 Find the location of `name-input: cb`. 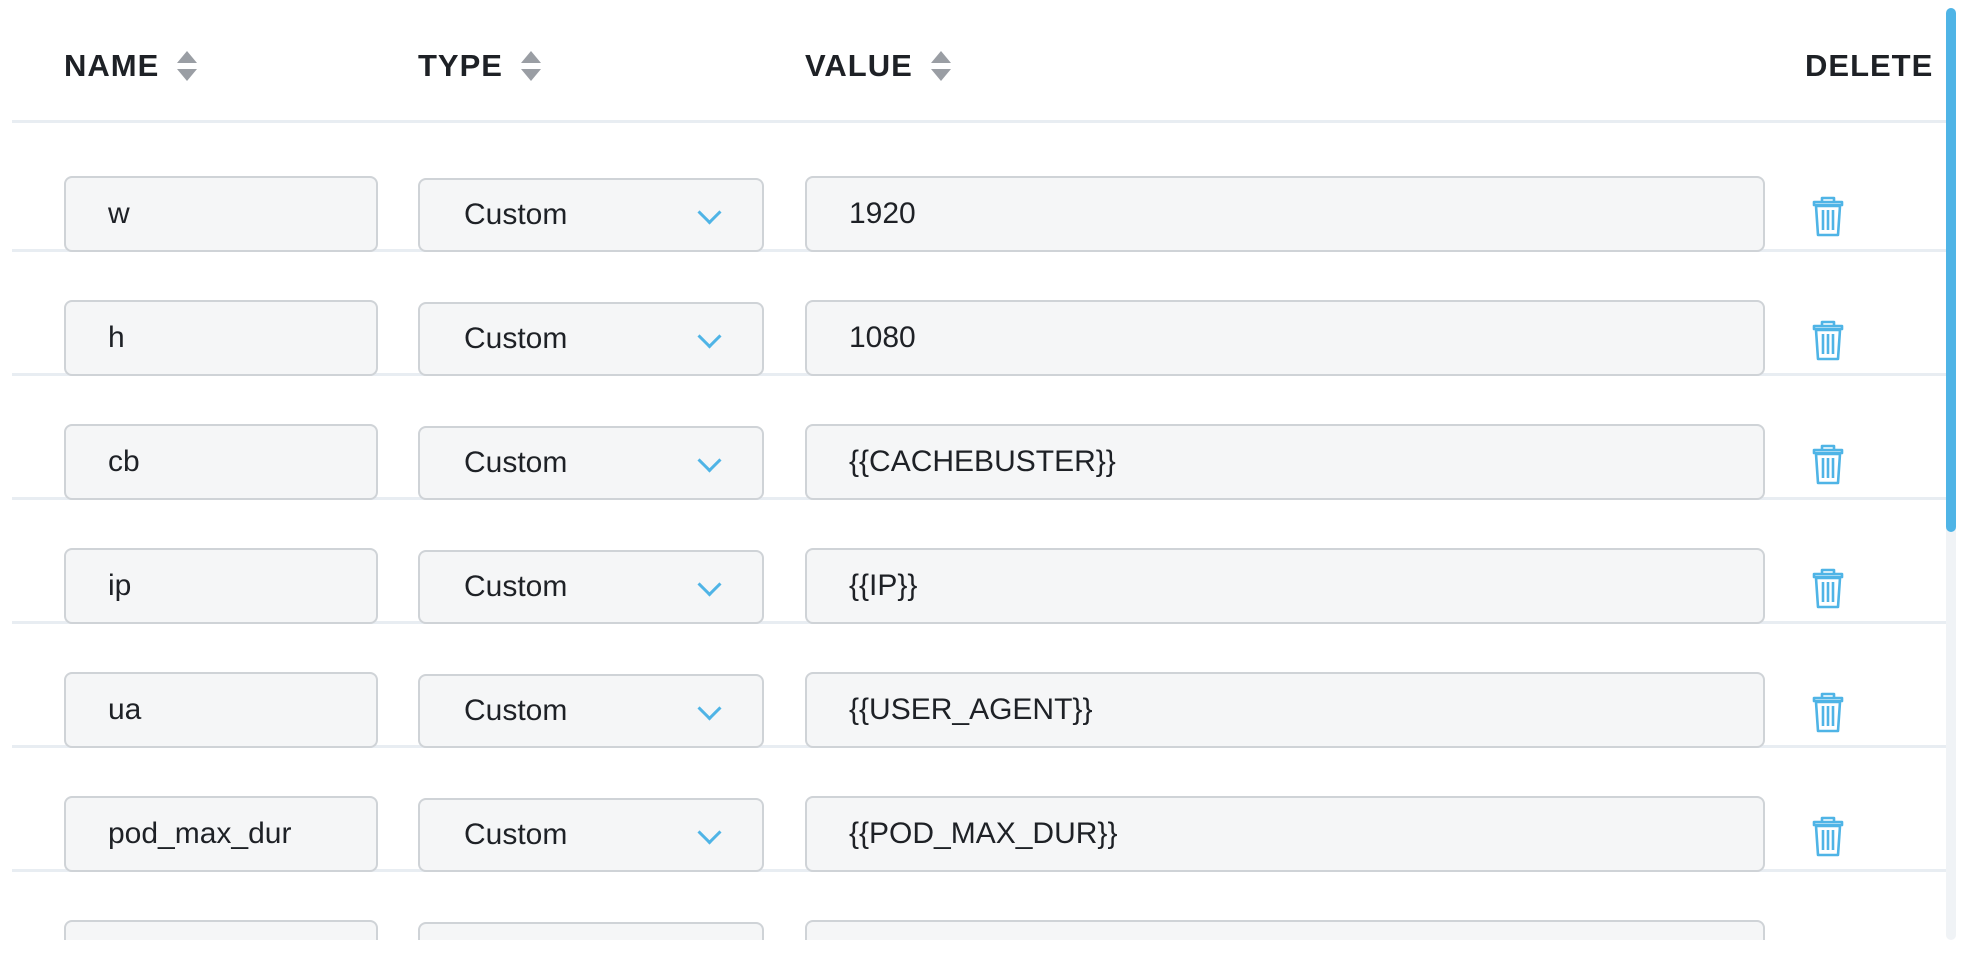

name-input: cb is located at coordinates (221, 462).